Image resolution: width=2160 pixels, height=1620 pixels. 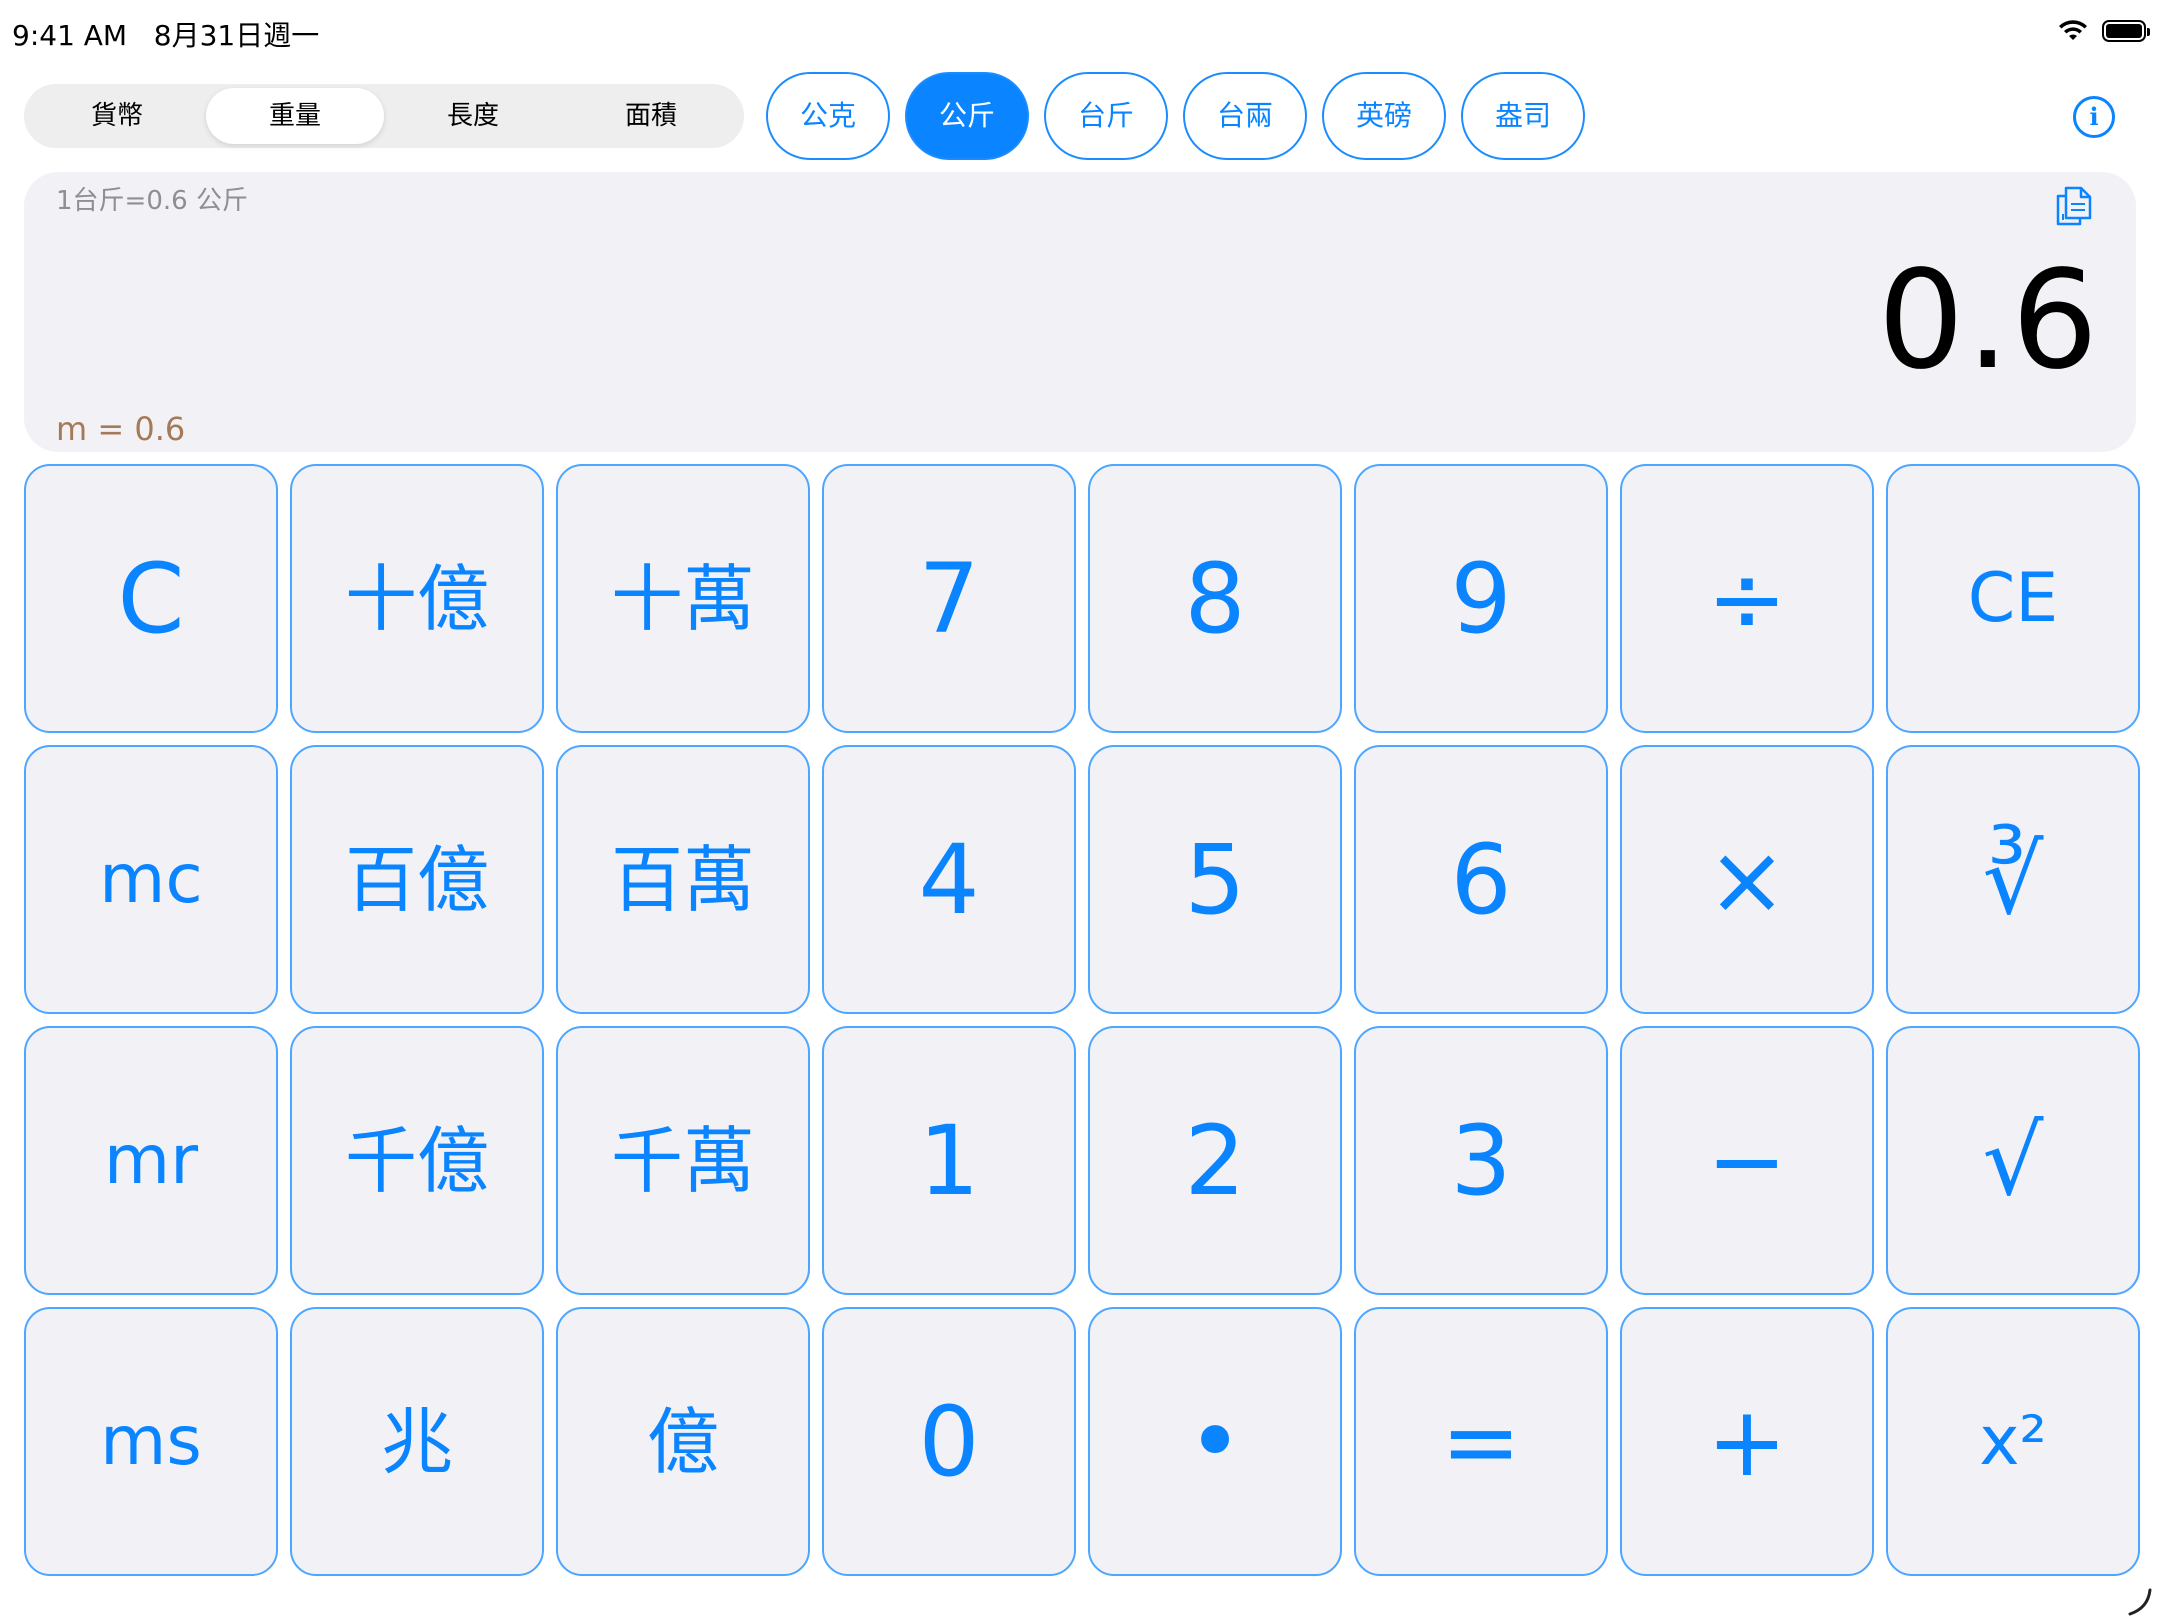 I want to click on clear-button: C, so click(x=151, y=598).